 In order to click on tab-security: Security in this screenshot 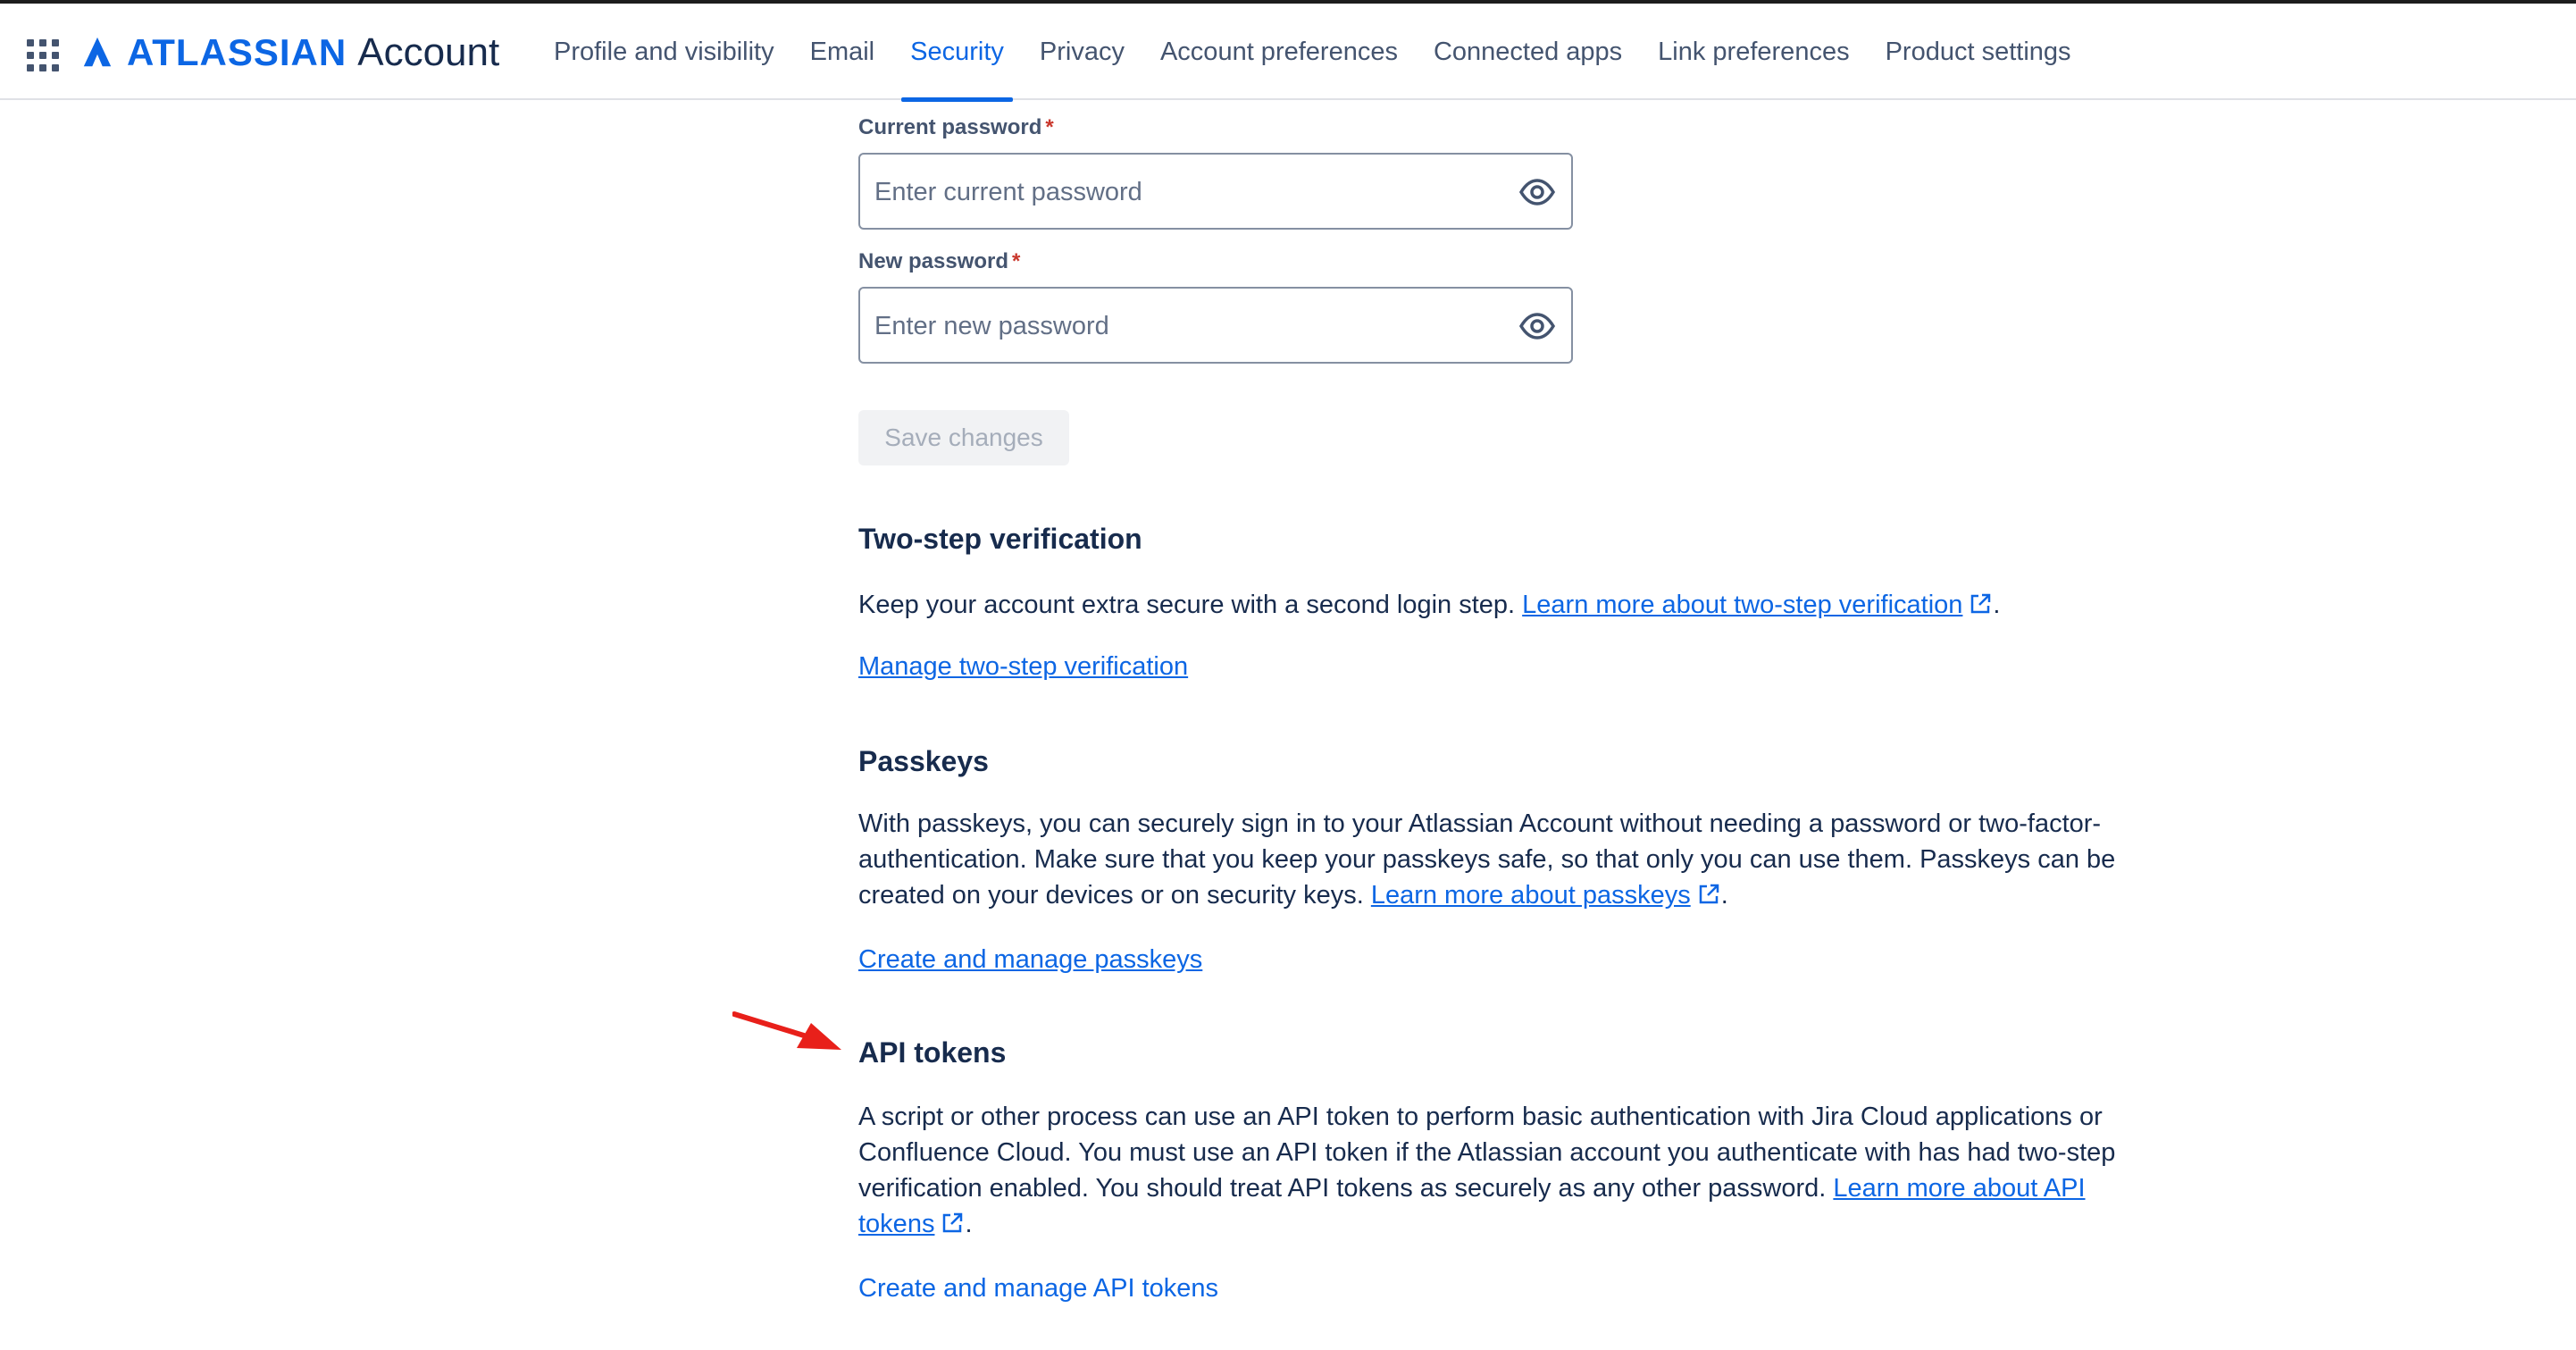, I will do `click(957, 53)`.